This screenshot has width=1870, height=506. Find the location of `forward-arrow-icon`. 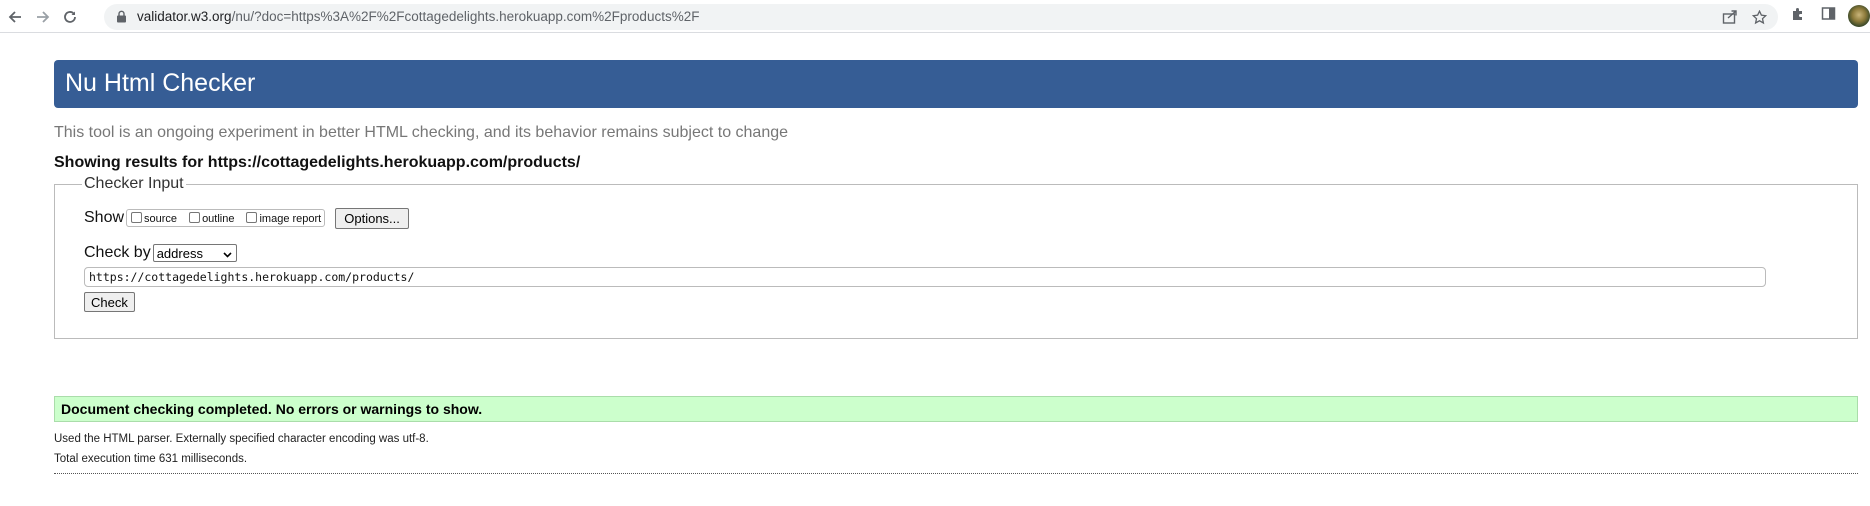

forward-arrow-icon is located at coordinates (43, 17).